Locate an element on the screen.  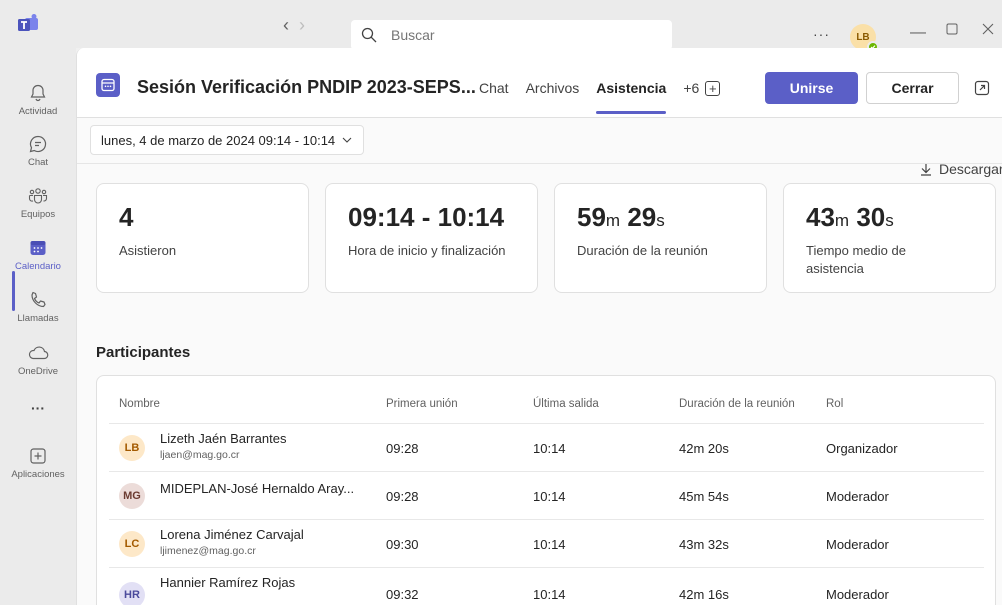
stat-unit: s is located at coordinates (889, 220).